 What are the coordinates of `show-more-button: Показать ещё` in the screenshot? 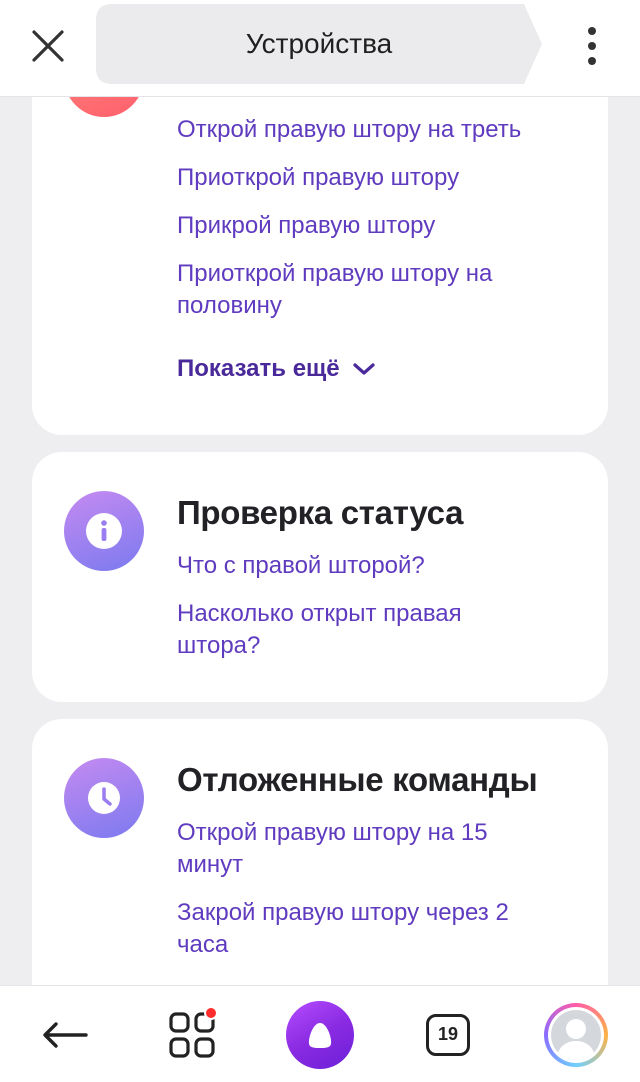 It's located at (276, 369).